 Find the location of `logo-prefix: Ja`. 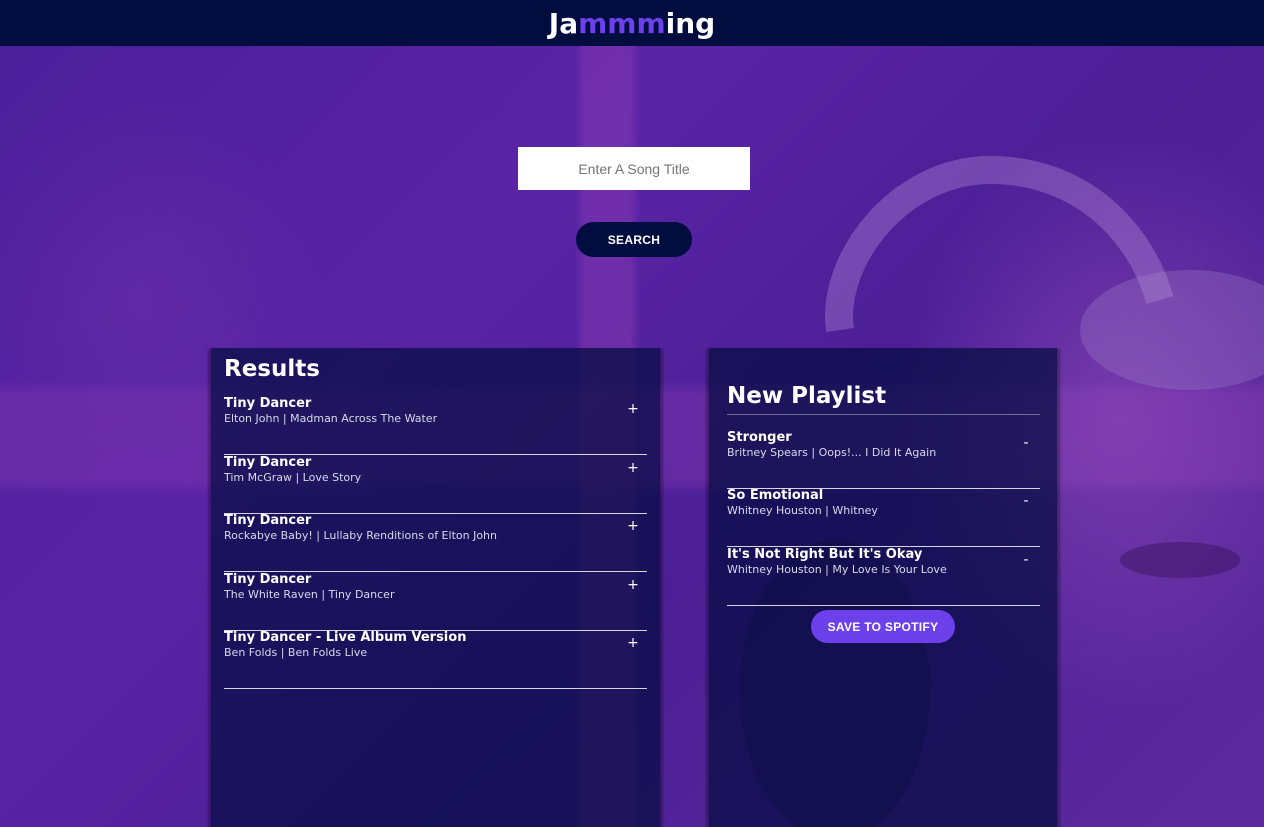

logo-prefix: Ja is located at coordinates (563, 23).